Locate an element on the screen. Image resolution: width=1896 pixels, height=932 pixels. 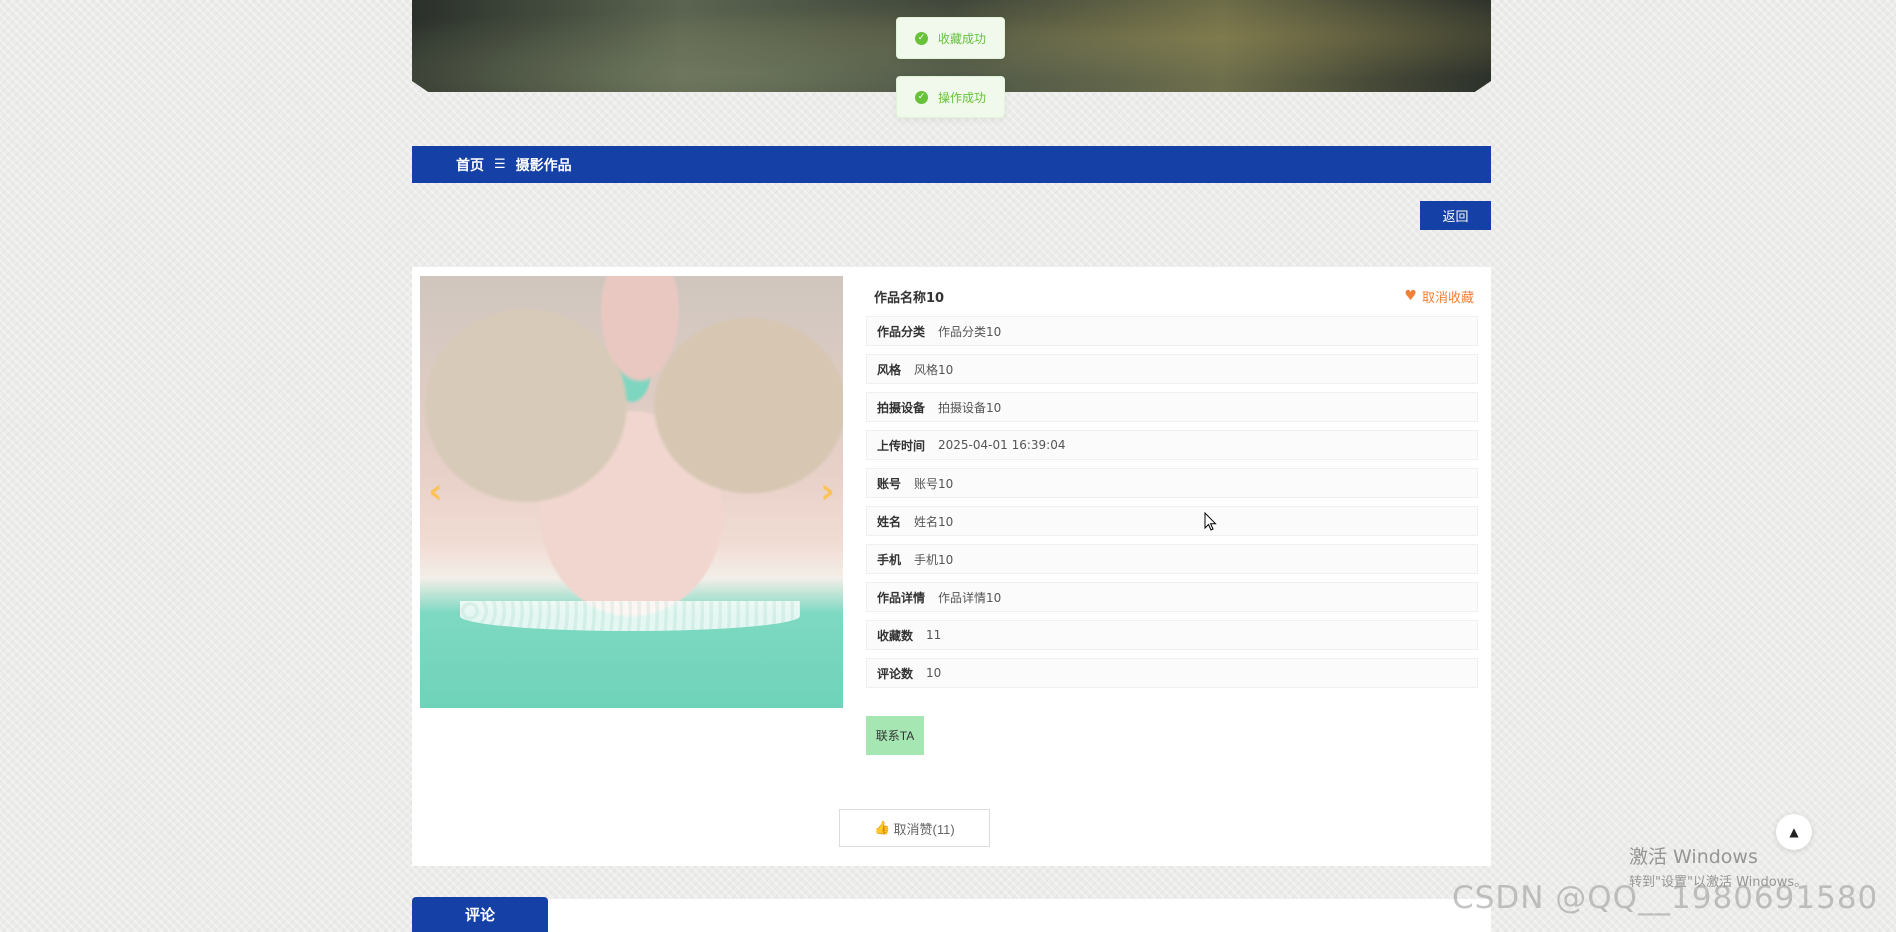
info-label: 风格 is located at coordinates (889, 369).